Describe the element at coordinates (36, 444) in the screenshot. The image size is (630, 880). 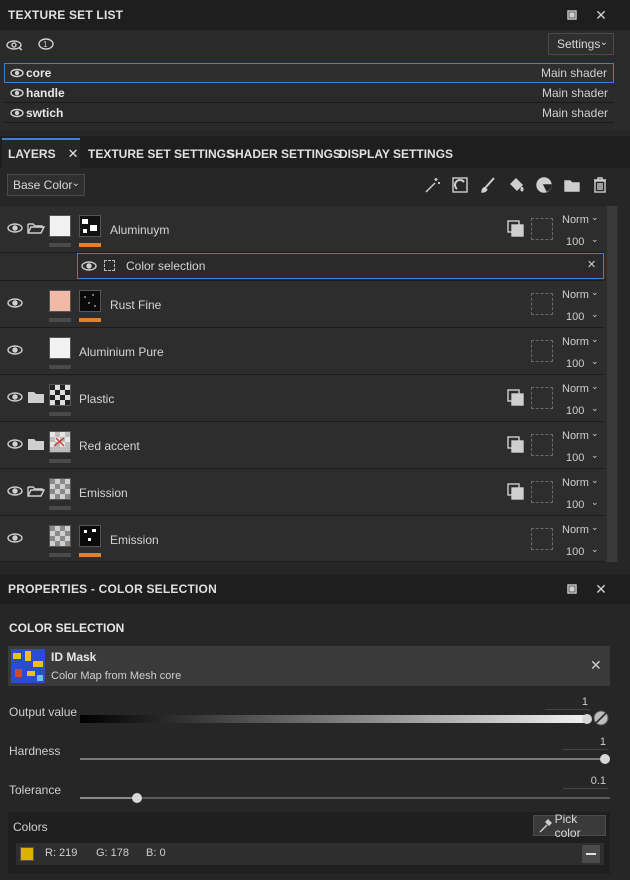
I see `folder-icon` at that location.